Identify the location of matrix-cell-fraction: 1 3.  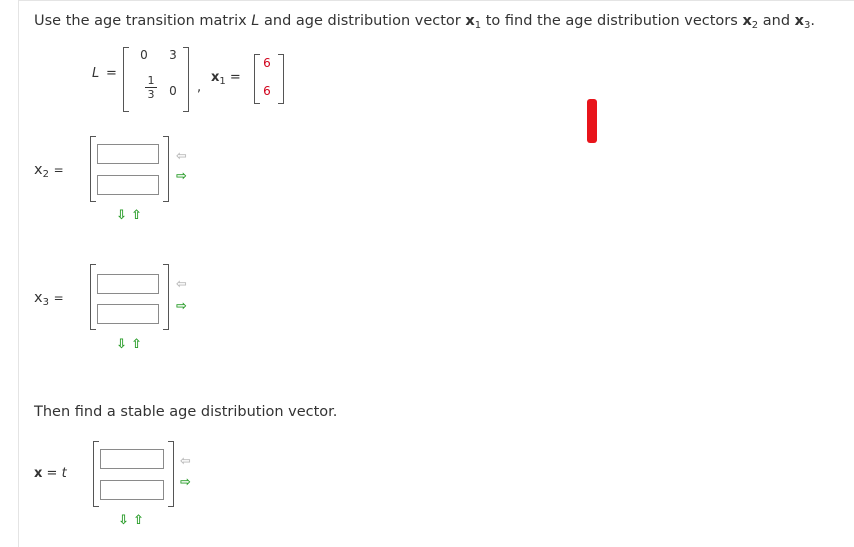
(151, 87).